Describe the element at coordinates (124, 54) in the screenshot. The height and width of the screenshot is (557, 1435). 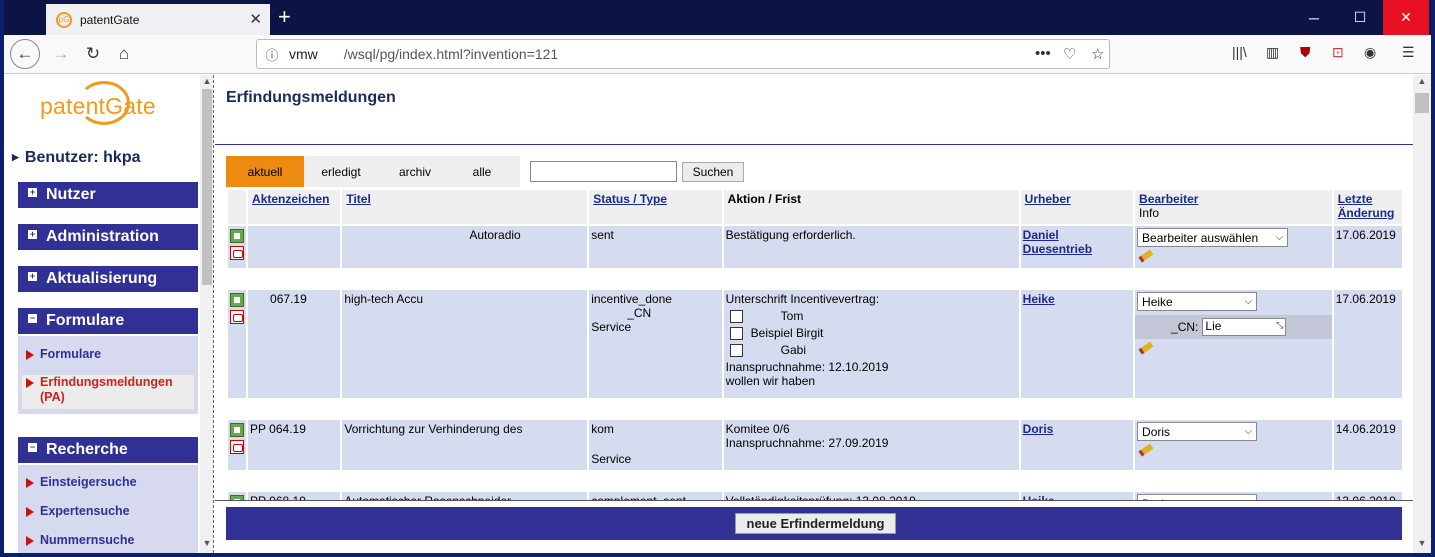
I see `home-icon: ⌂` at that location.